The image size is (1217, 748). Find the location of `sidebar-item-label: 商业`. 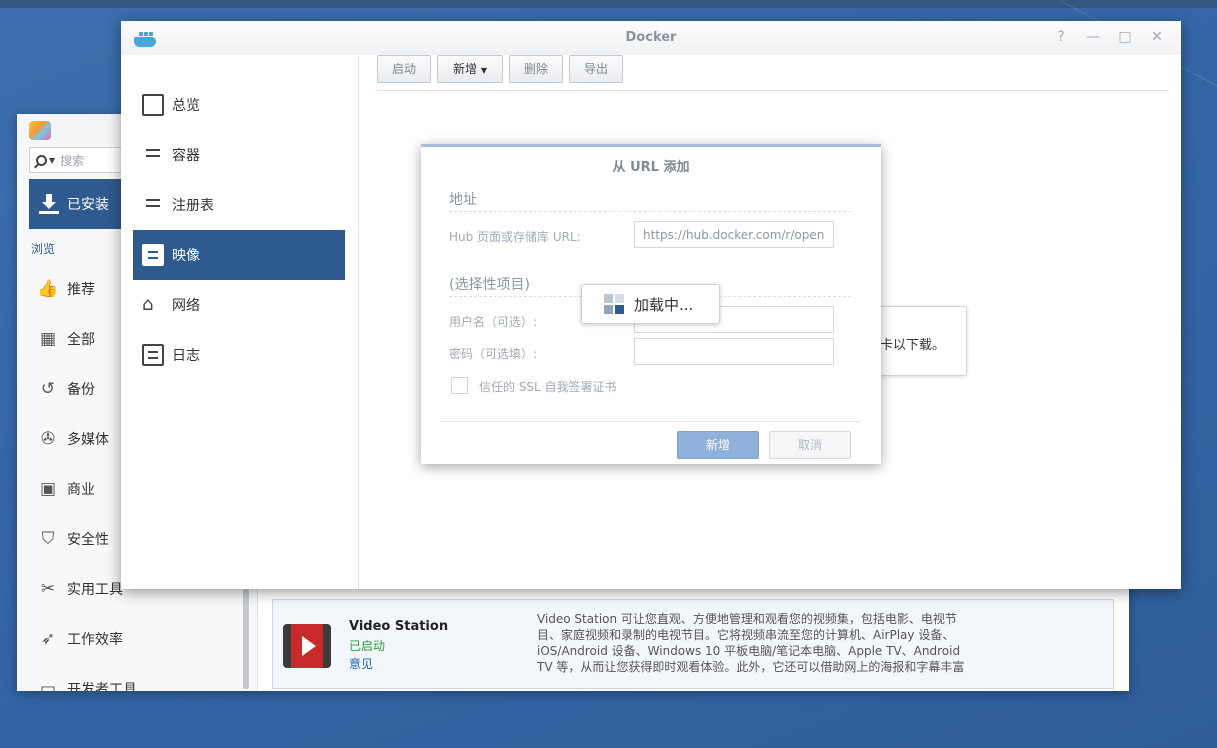

sidebar-item-label: 商业 is located at coordinates (81, 490).